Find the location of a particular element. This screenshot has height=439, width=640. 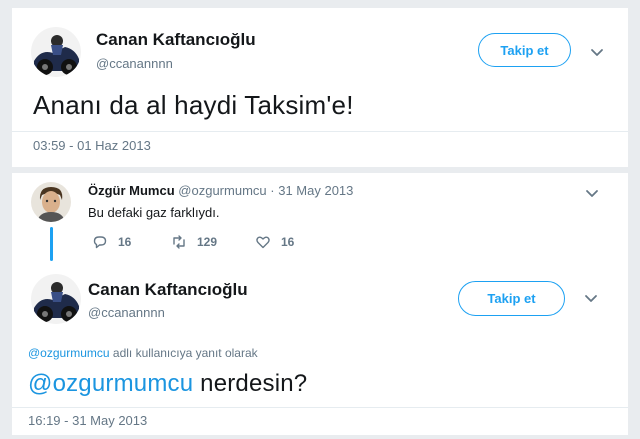

parent-author-name: Özgür Mumcu is located at coordinates (131, 190).